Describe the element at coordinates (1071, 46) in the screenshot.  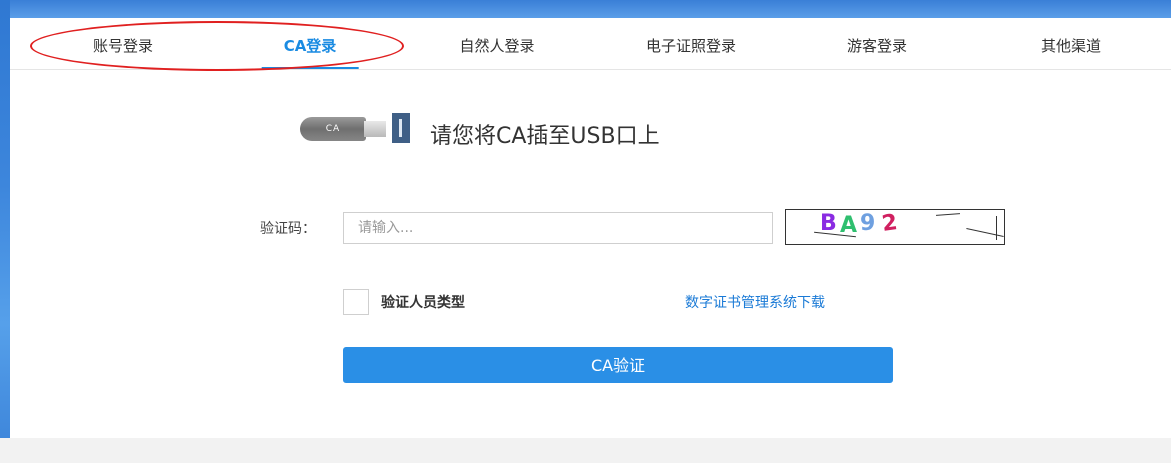
I see `tab-other-channels: 其他渠道` at that location.